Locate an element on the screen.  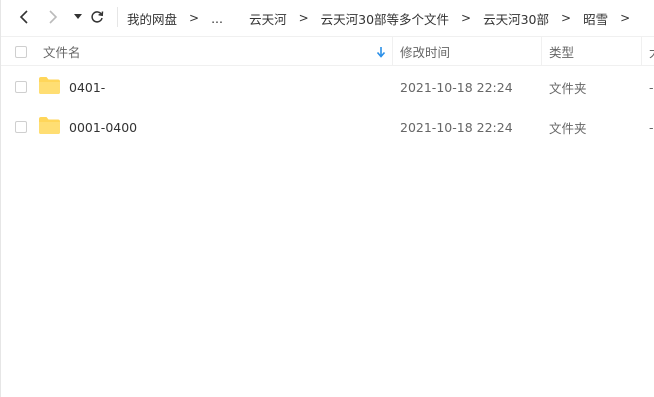
chevron-left-icon is located at coordinates (23, 17).